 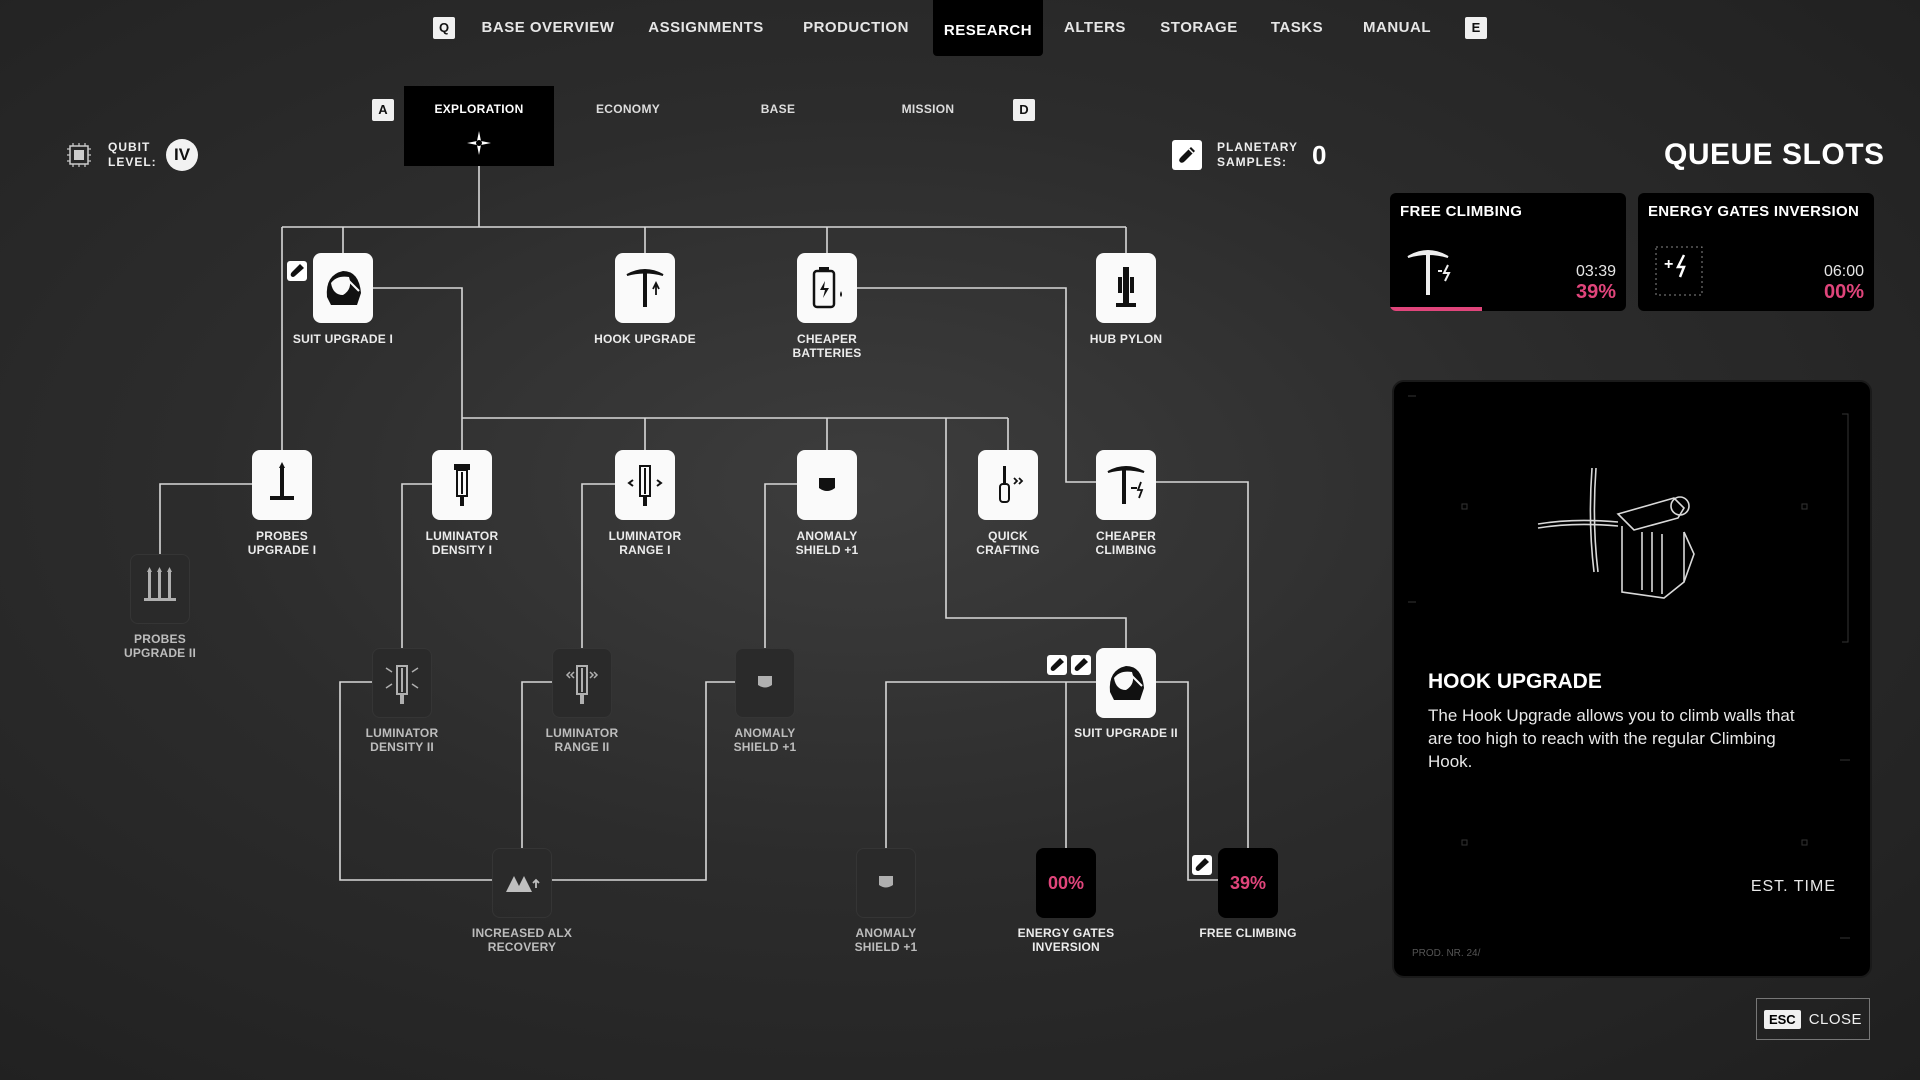 I want to click on free-climbing-progress: 39%, so click(x=1248, y=882).